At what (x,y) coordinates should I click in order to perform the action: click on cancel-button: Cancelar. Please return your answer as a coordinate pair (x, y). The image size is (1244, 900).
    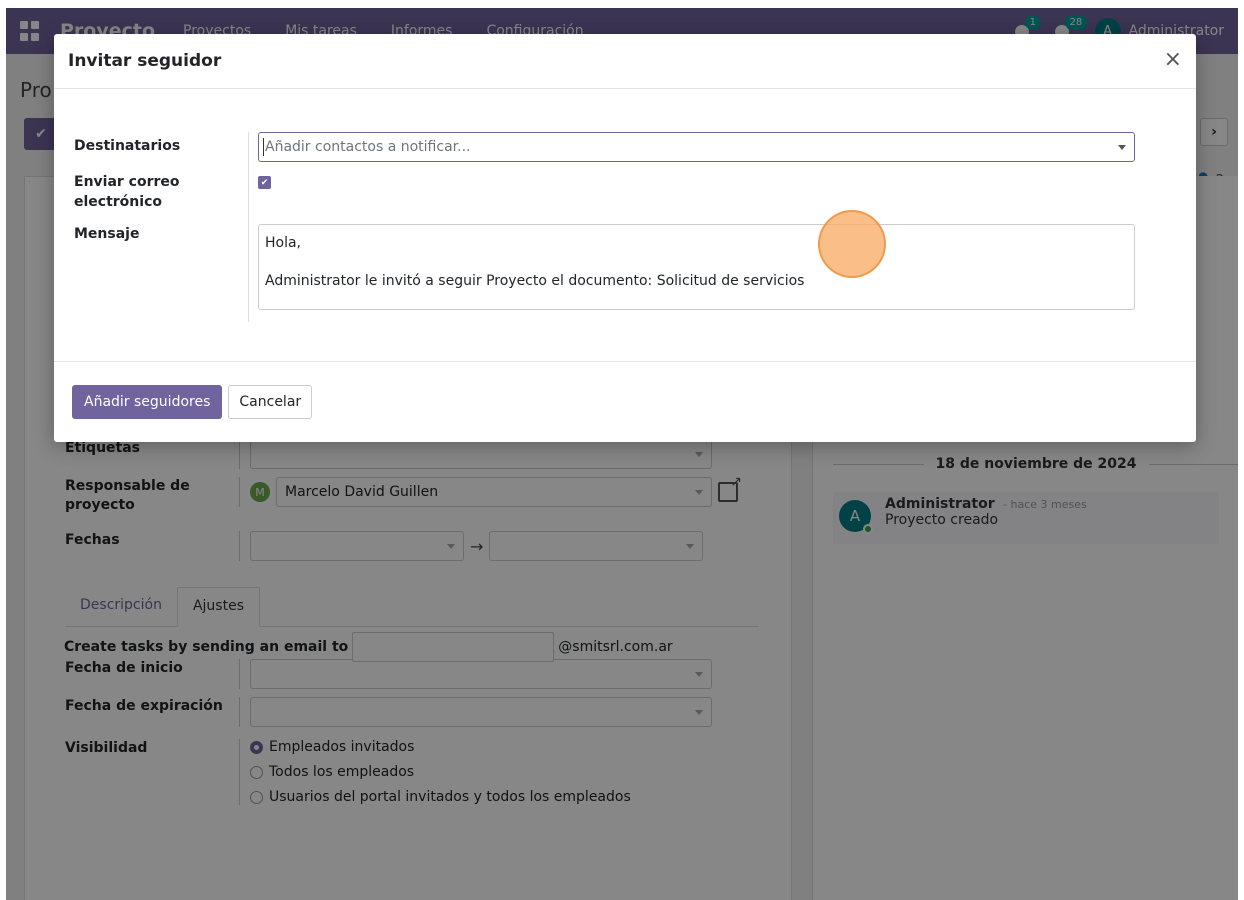
    Looking at the image, I should click on (270, 402).